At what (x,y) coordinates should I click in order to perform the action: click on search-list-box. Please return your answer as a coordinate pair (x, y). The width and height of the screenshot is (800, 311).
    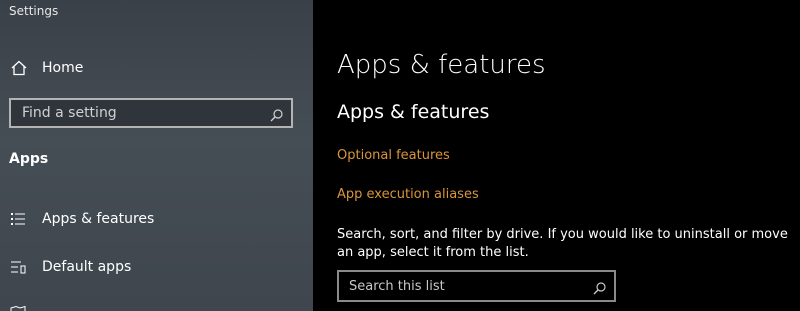
    Looking at the image, I should click on (476, 286).